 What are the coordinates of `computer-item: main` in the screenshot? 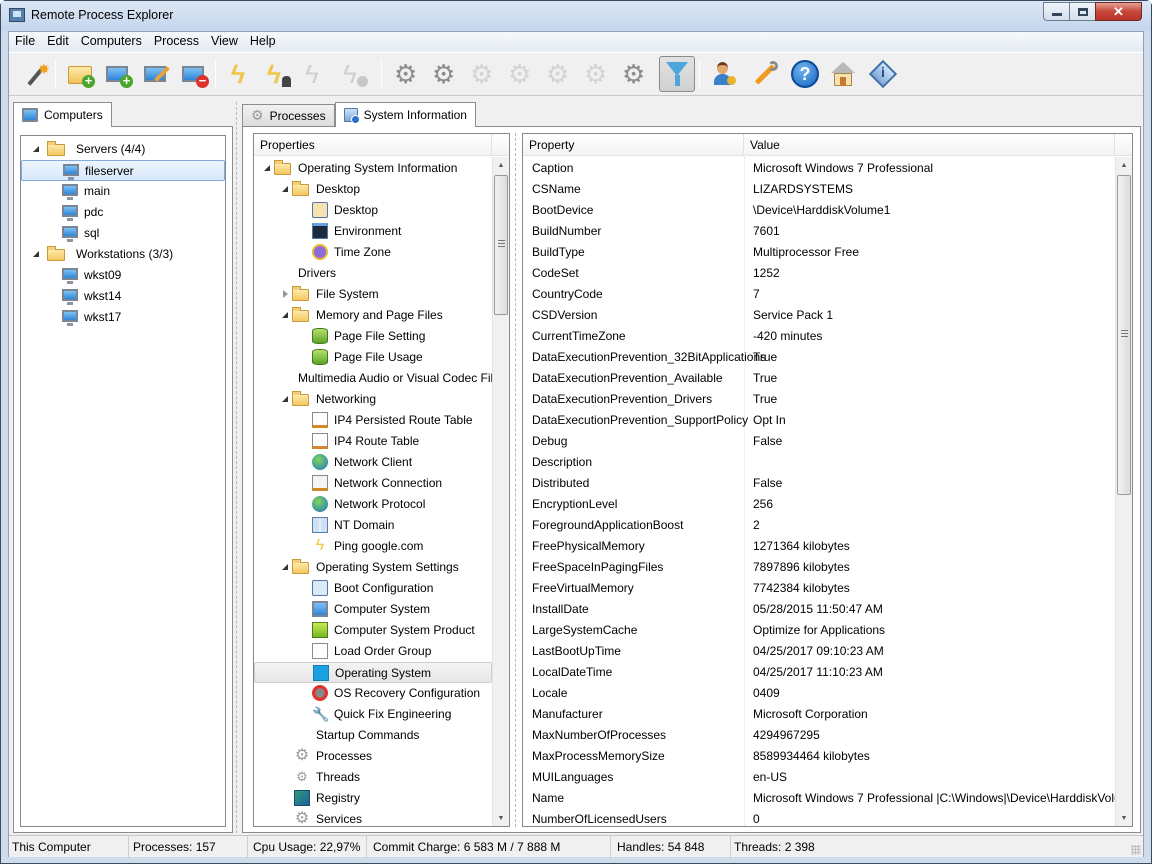 It's located at (123, 191).